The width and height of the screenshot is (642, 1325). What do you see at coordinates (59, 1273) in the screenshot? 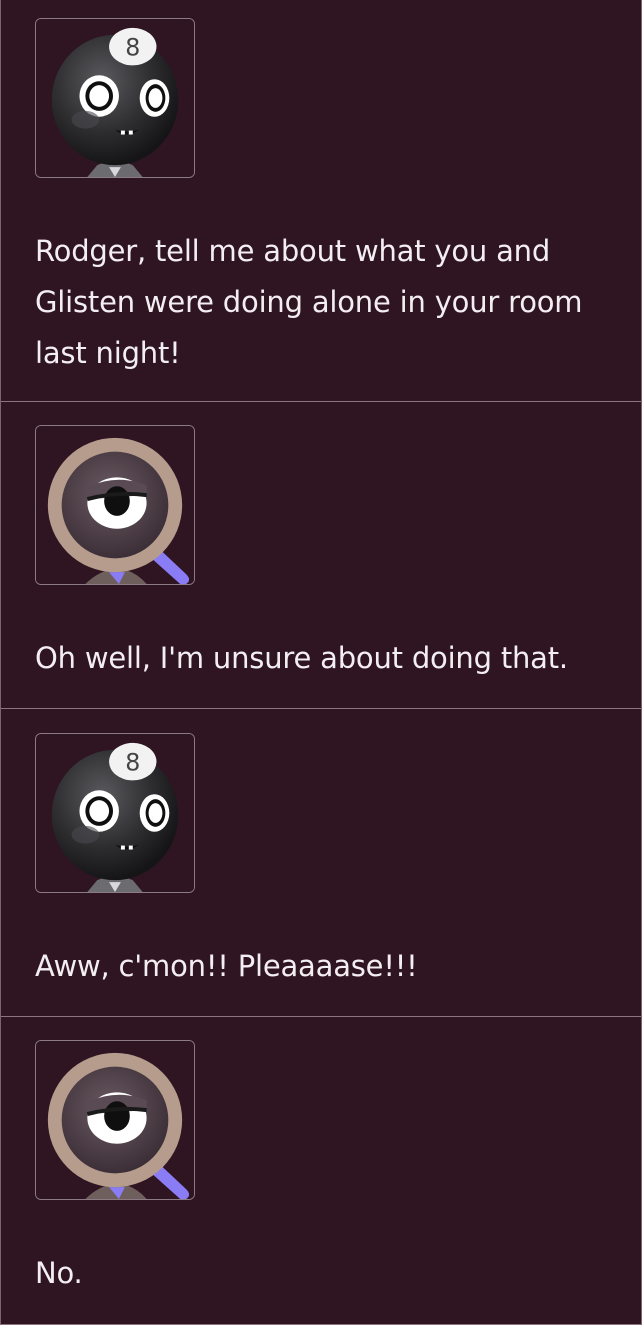
I see `message-text: No.` at bounding box center [59, 1273].